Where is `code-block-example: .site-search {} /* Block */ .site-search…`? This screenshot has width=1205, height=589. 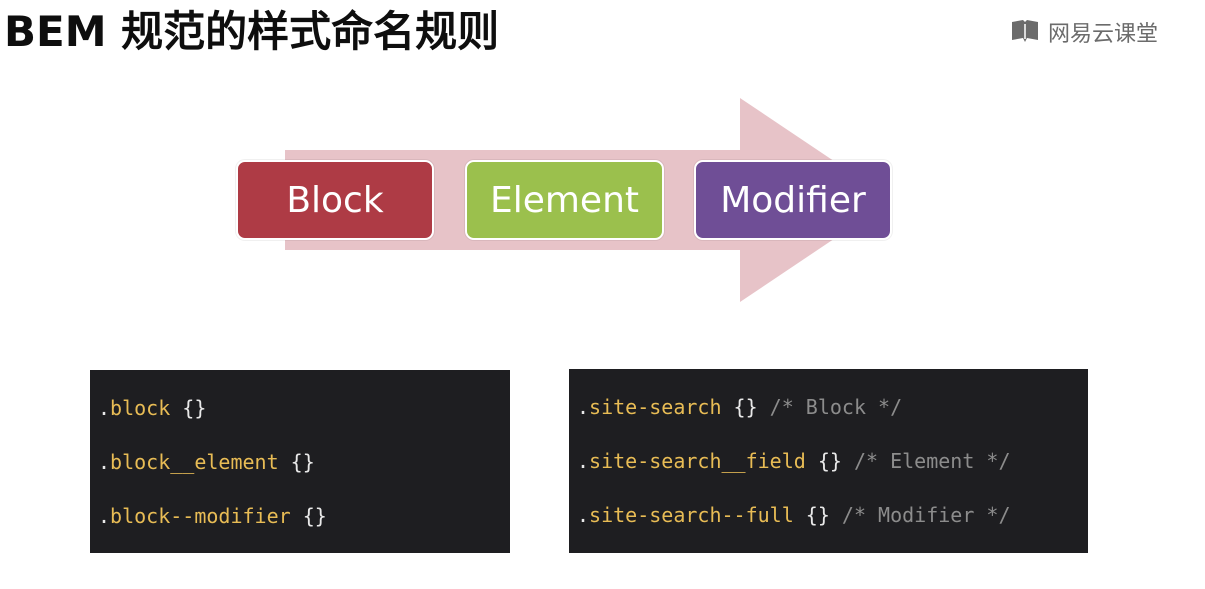
code-block-example: .site-search {} /* Block */ .site-search… is located at coordinates (828, 461).